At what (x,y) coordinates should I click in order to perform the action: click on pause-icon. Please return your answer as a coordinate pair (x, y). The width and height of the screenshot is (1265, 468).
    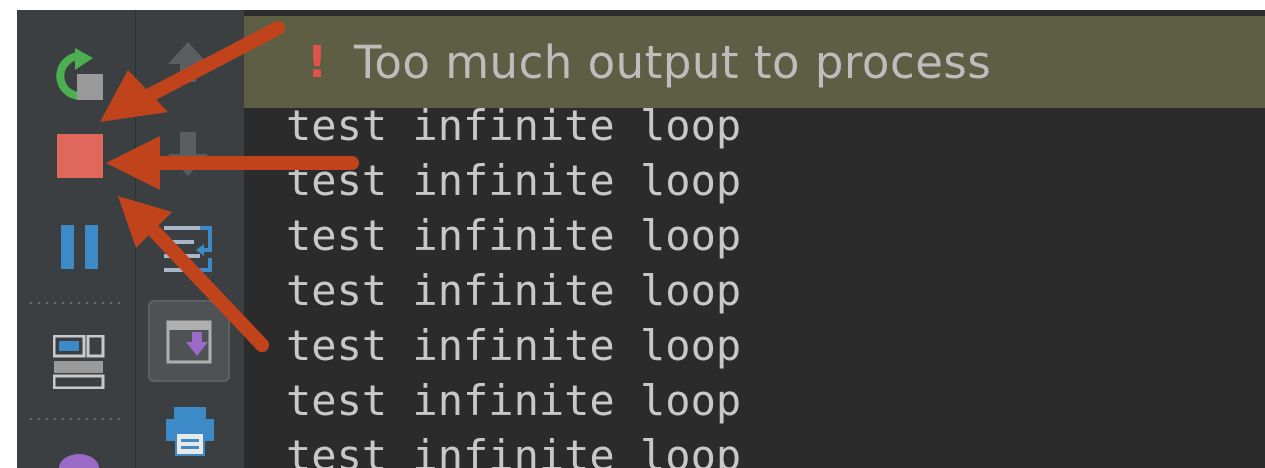
    Looking at the image, I should click on (81, 247).